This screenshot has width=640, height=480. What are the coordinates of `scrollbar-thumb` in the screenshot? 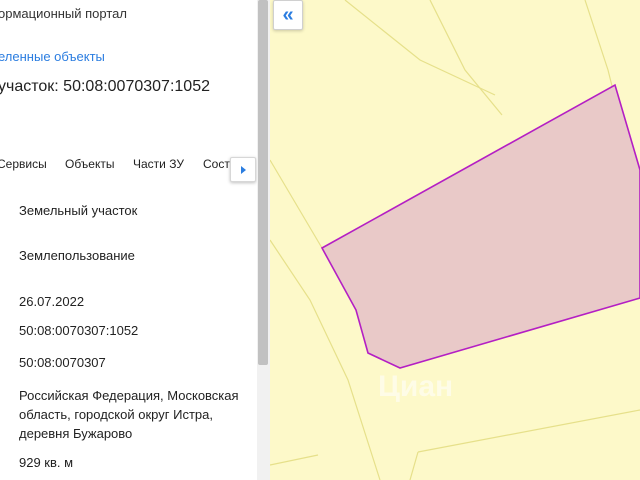 It's located at (263, 182).